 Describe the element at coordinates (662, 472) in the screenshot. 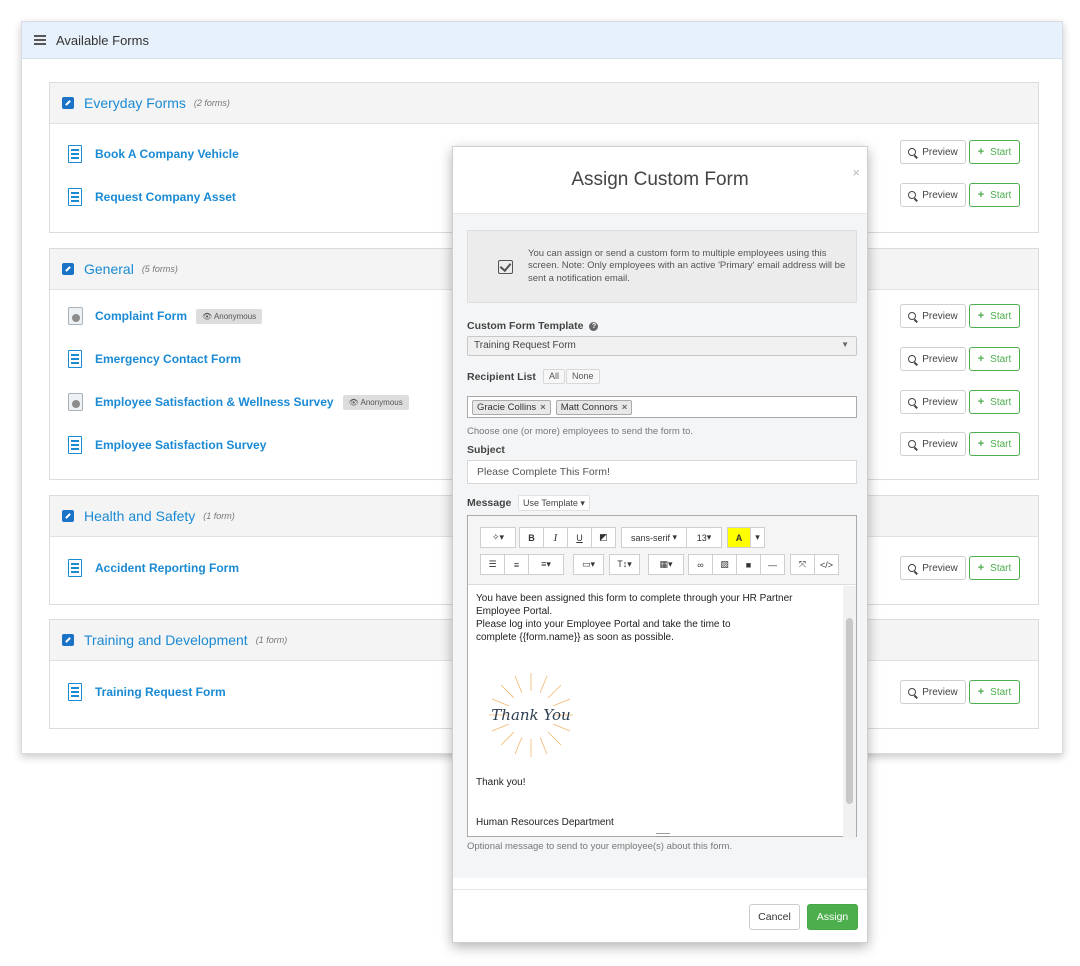

I see `subject-field: Please Complete This Form!` at that location.